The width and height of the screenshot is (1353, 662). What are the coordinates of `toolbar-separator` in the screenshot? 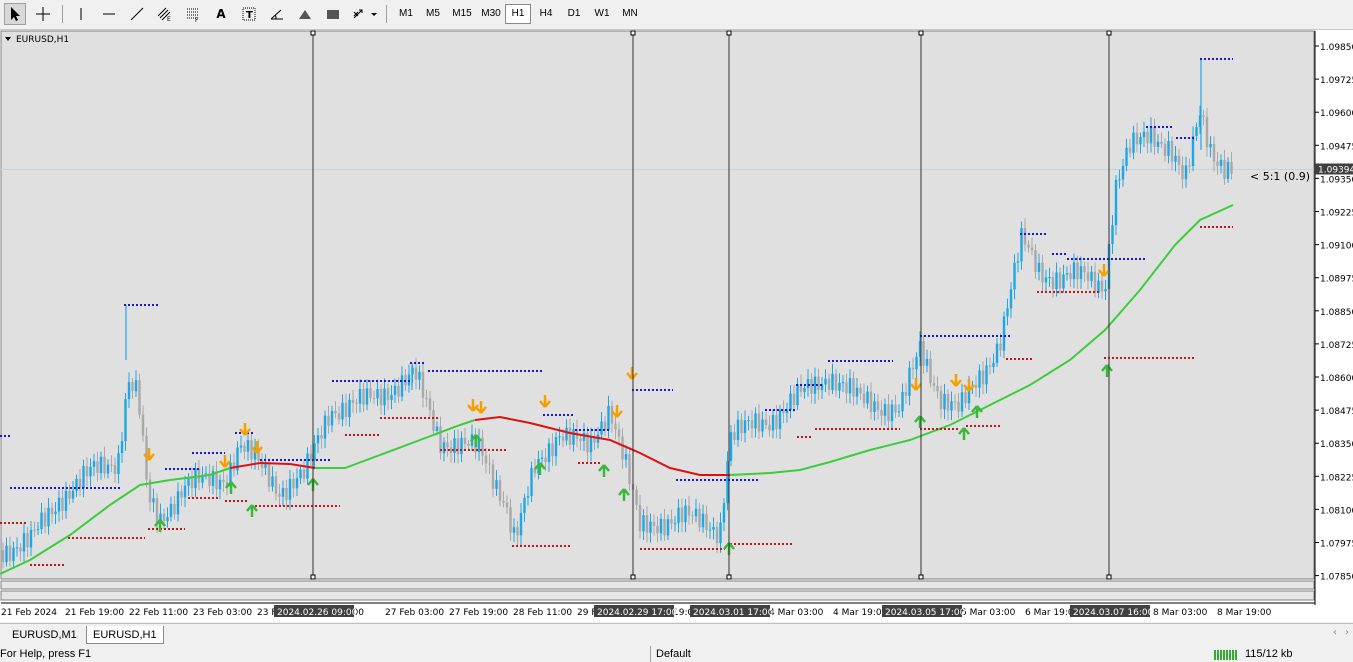 It's located at (386, 14).